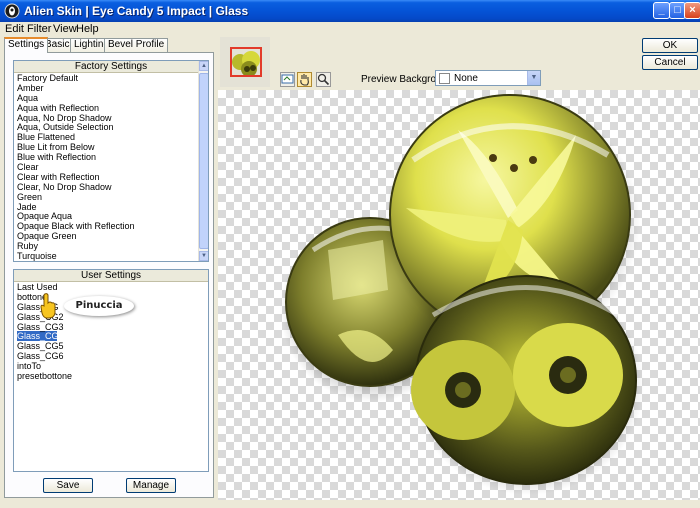 The image size is (700, 508). Describe the element at coordinates (304, 79) in the screenshot. I see `hand-tool-icon` at that location.